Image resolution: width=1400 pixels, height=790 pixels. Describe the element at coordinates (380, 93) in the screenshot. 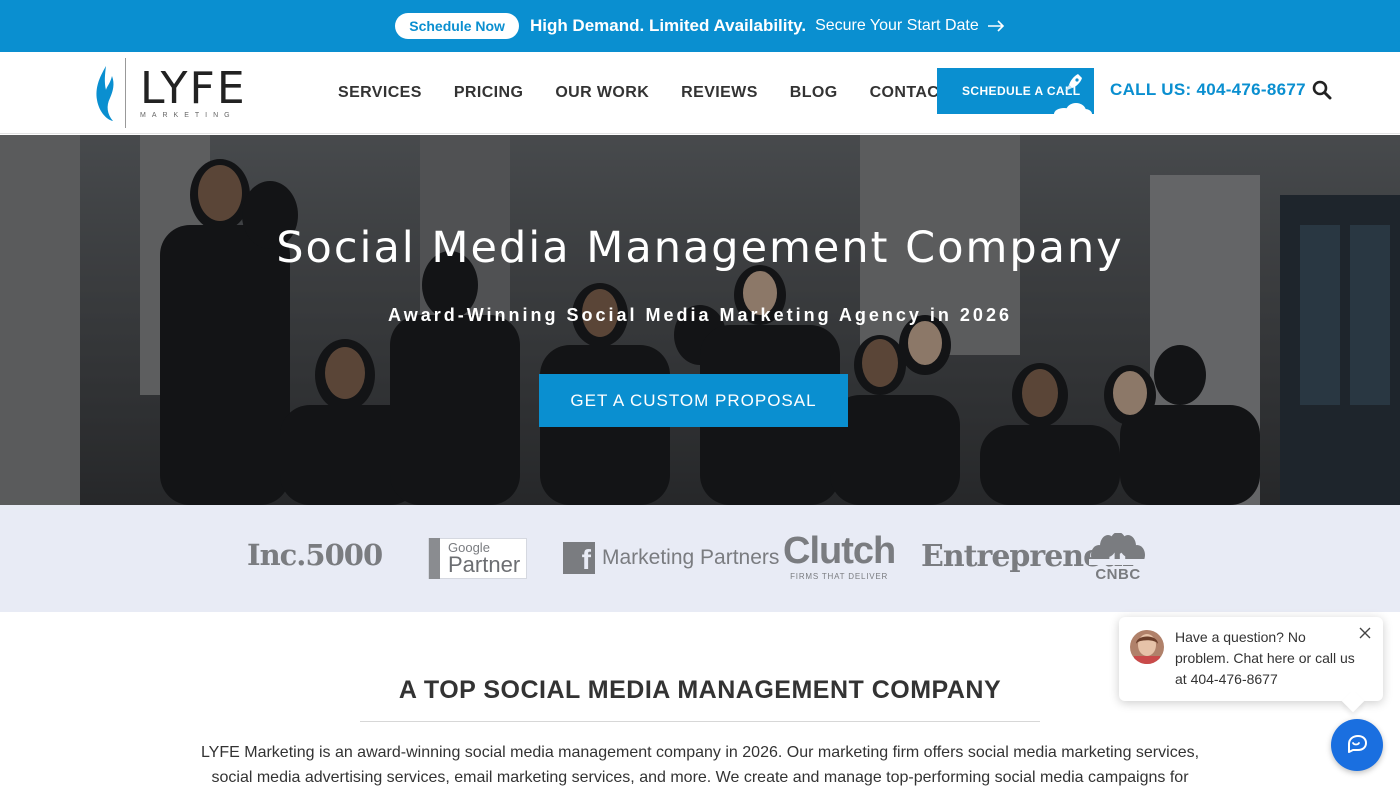

I see `nav-services: SERVICES` at that location.